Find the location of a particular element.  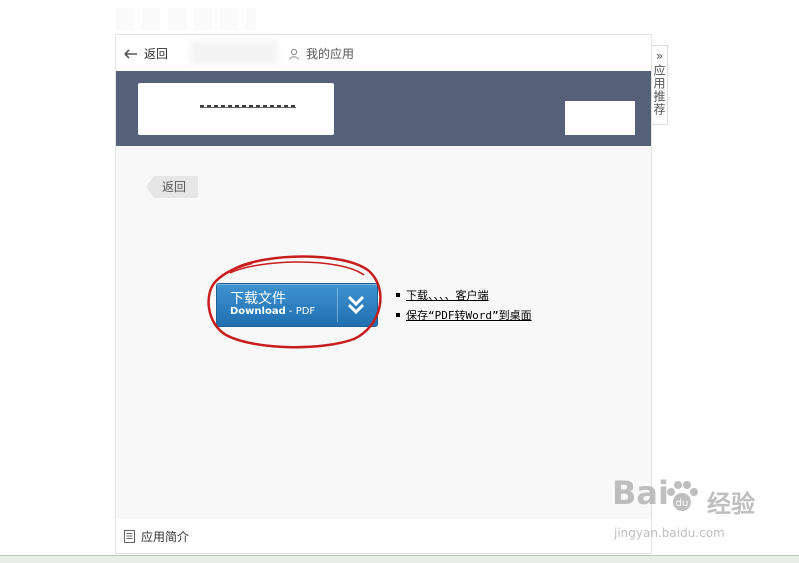

baidu-jingyan-watermark: Bai du 经验 jingyan.baidu.com is located at coordinates (687, 507).